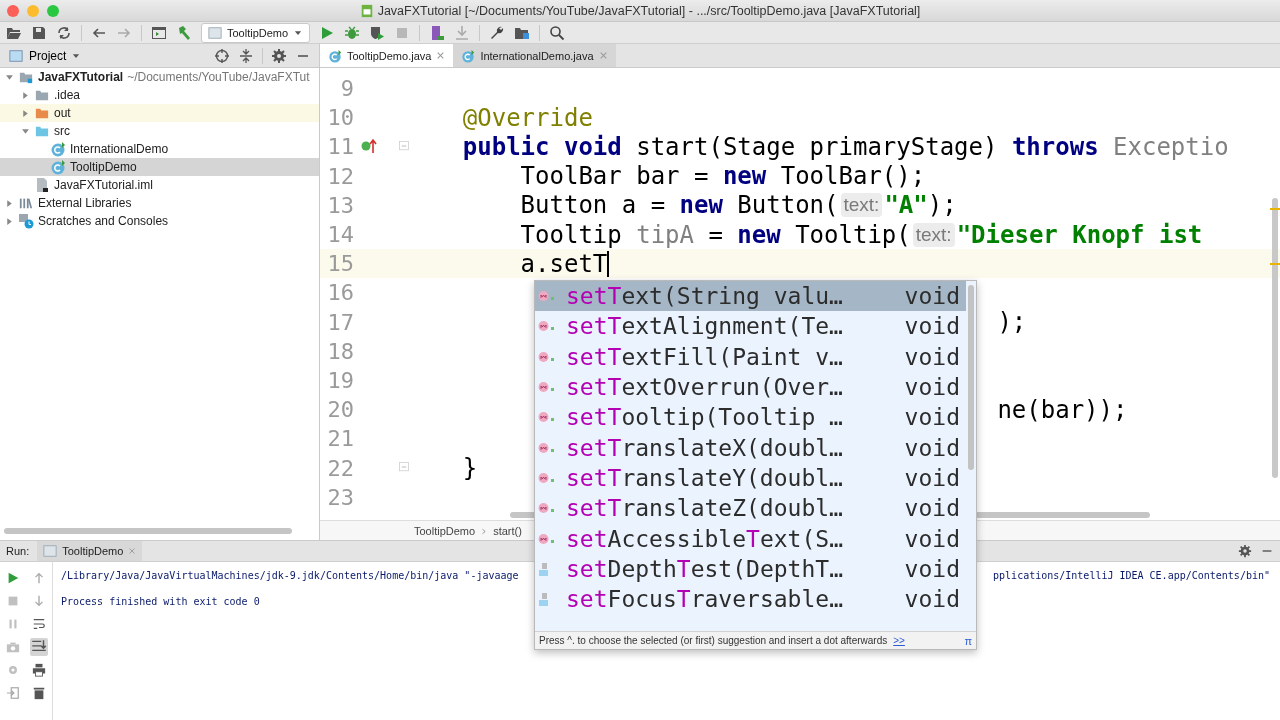 The width and height of the screenshot is (1280, 720). Describe the element at coordinates (750, 447) in the screenshot. I see `completion-item: setTranslateX(doubl… void` at that location.